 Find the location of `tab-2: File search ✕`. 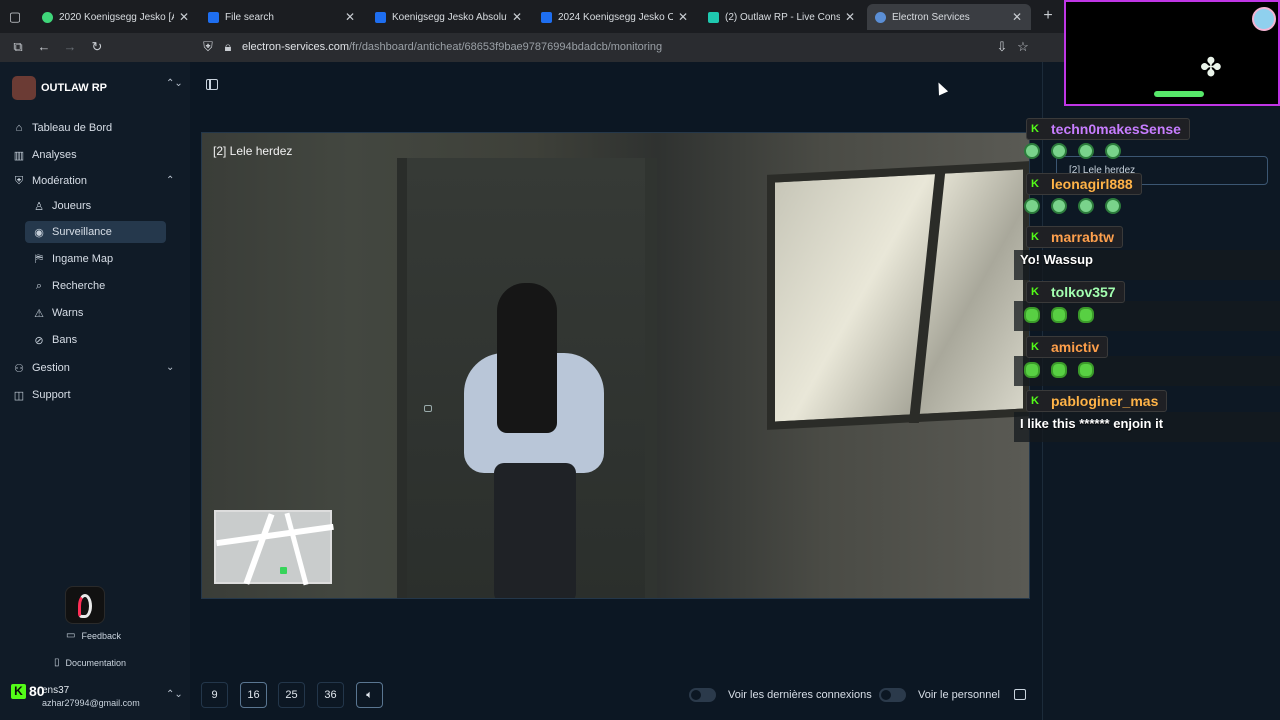

tab-2: File search ✕ is located at coordinates (282, 17).